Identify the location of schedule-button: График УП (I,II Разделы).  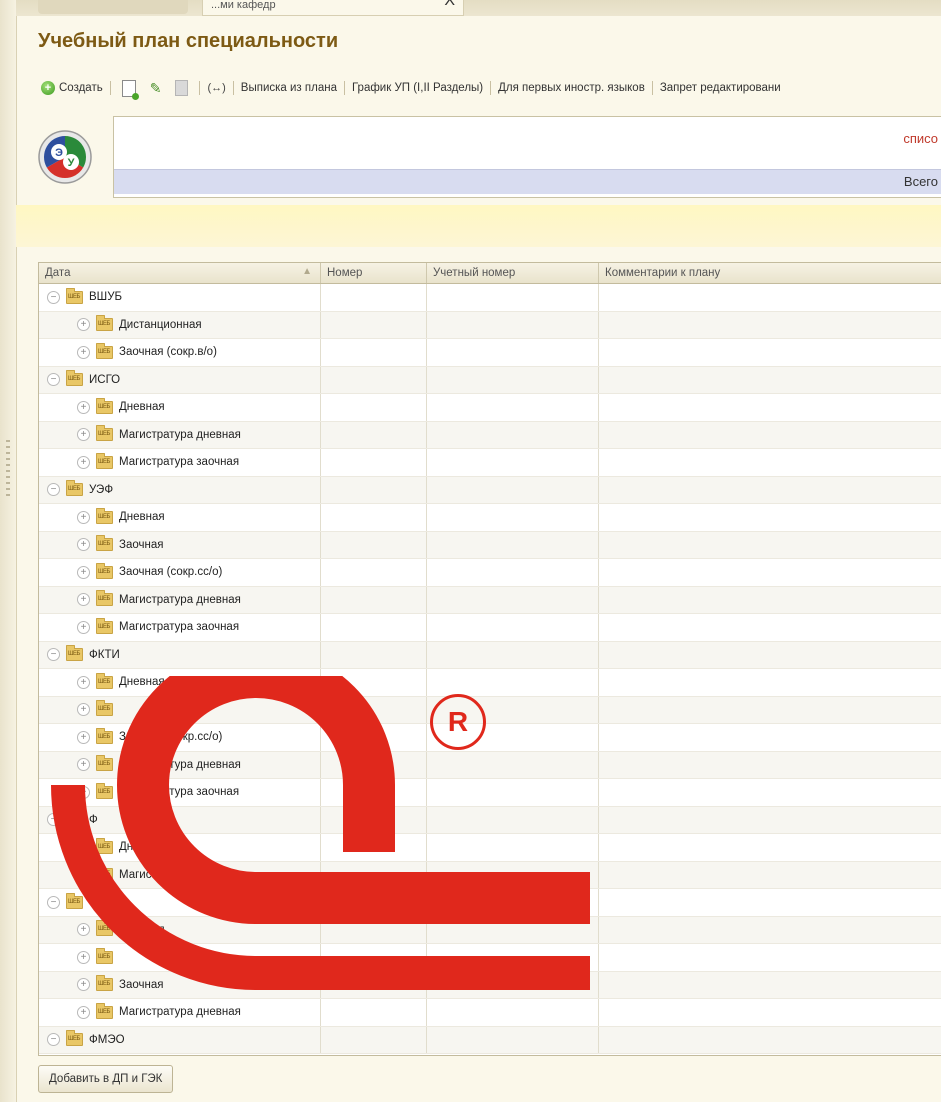
(417, 88).